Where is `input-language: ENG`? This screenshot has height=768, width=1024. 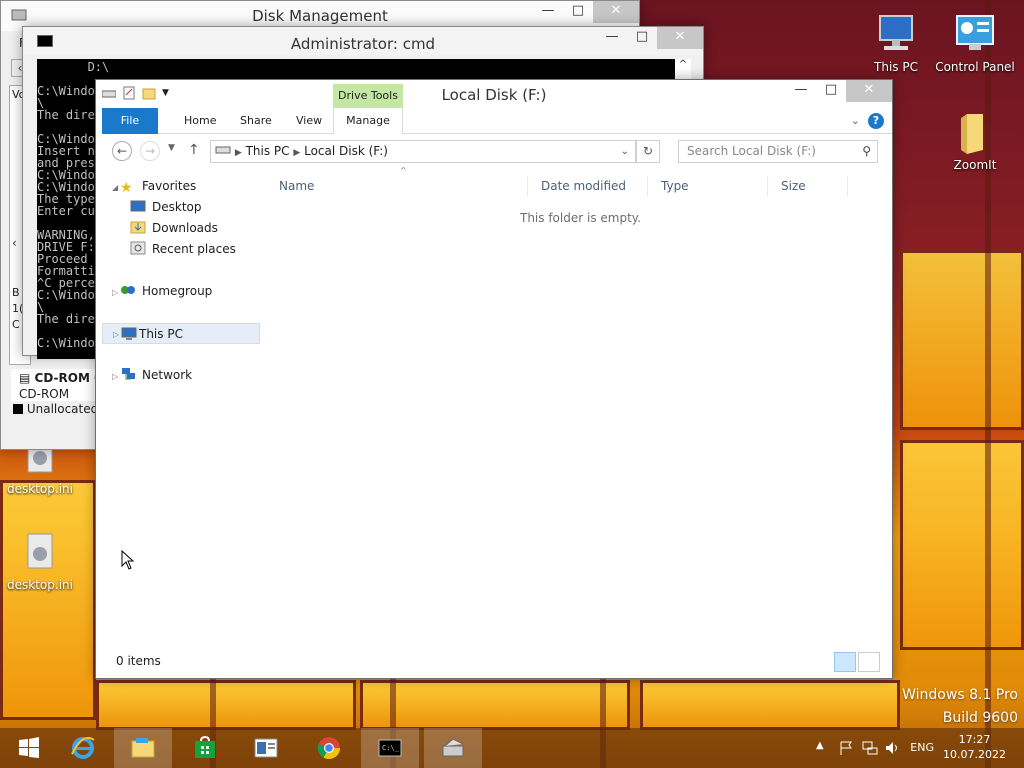
input-language: ENG is located at coordinates (922, 747).